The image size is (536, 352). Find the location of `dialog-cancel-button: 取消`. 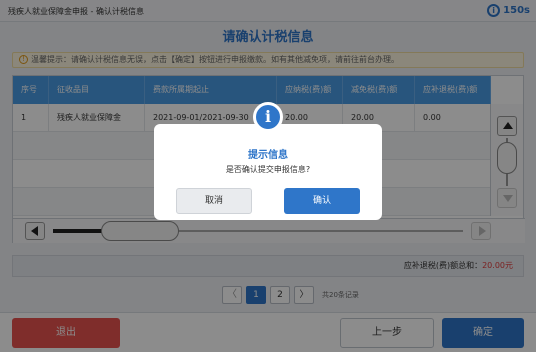

dialog-cancel-button: 取消 is located at coordinates (214, 201).